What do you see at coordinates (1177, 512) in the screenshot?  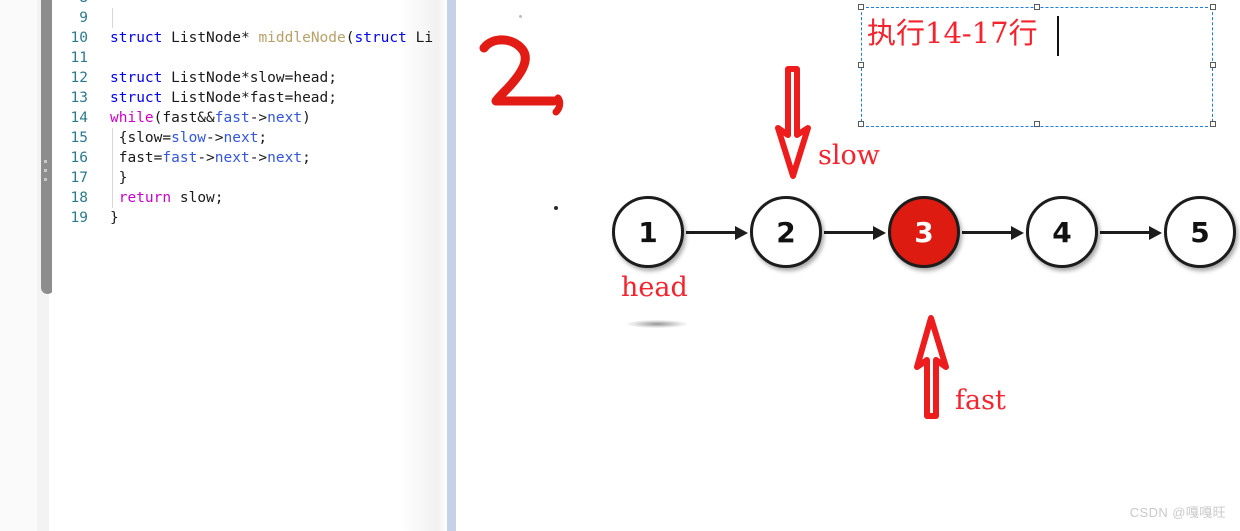 I see `watermark-label: CSDN @嘎嘎旺` at bounding box center [1177, 512].